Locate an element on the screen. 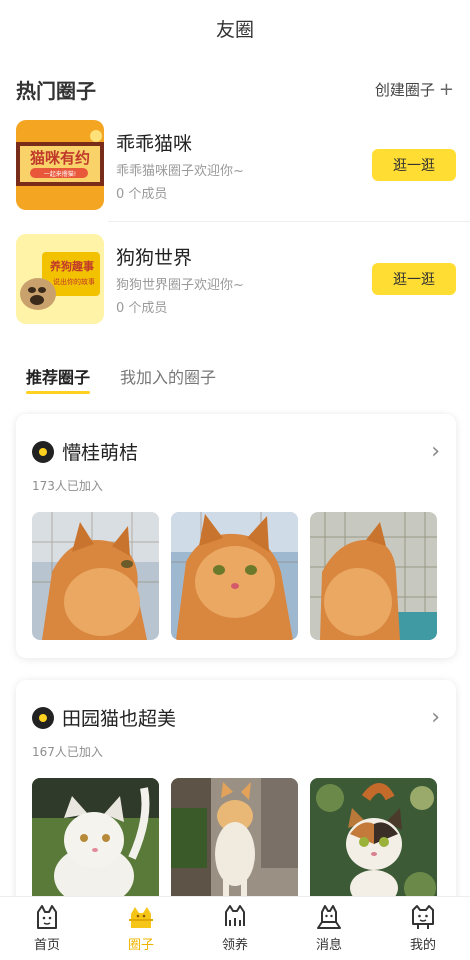 This screenshot has width=470, height=960. tab-messages: 消息 is located at coordinates (329, 928).